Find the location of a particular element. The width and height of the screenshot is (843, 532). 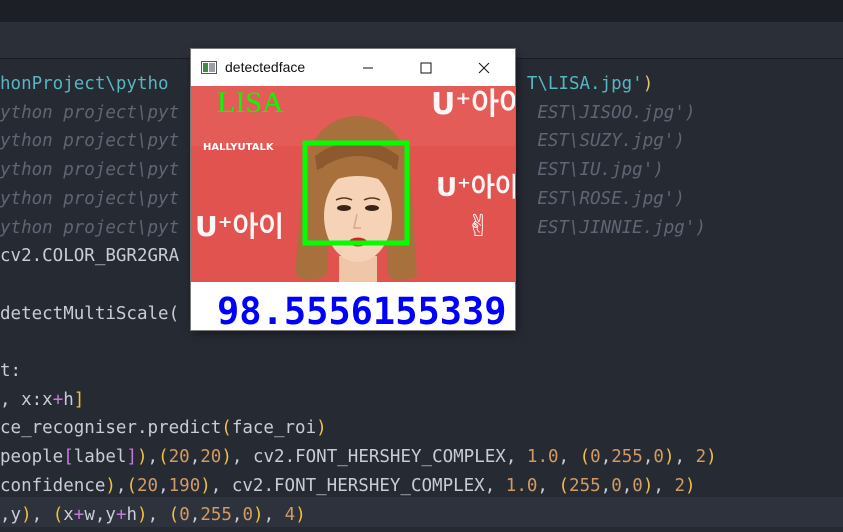

code-line: ce_recogniser.predict(face_roi) is located at coordinates (163, 428).